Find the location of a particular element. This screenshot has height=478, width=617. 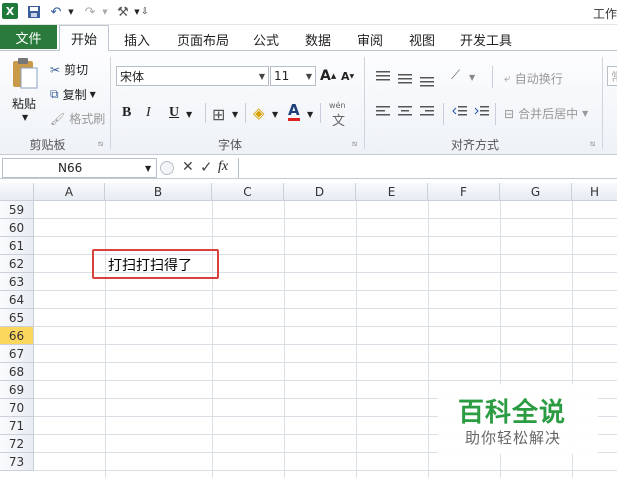

row-header-70: 70 is located at coordinates (17, 408).